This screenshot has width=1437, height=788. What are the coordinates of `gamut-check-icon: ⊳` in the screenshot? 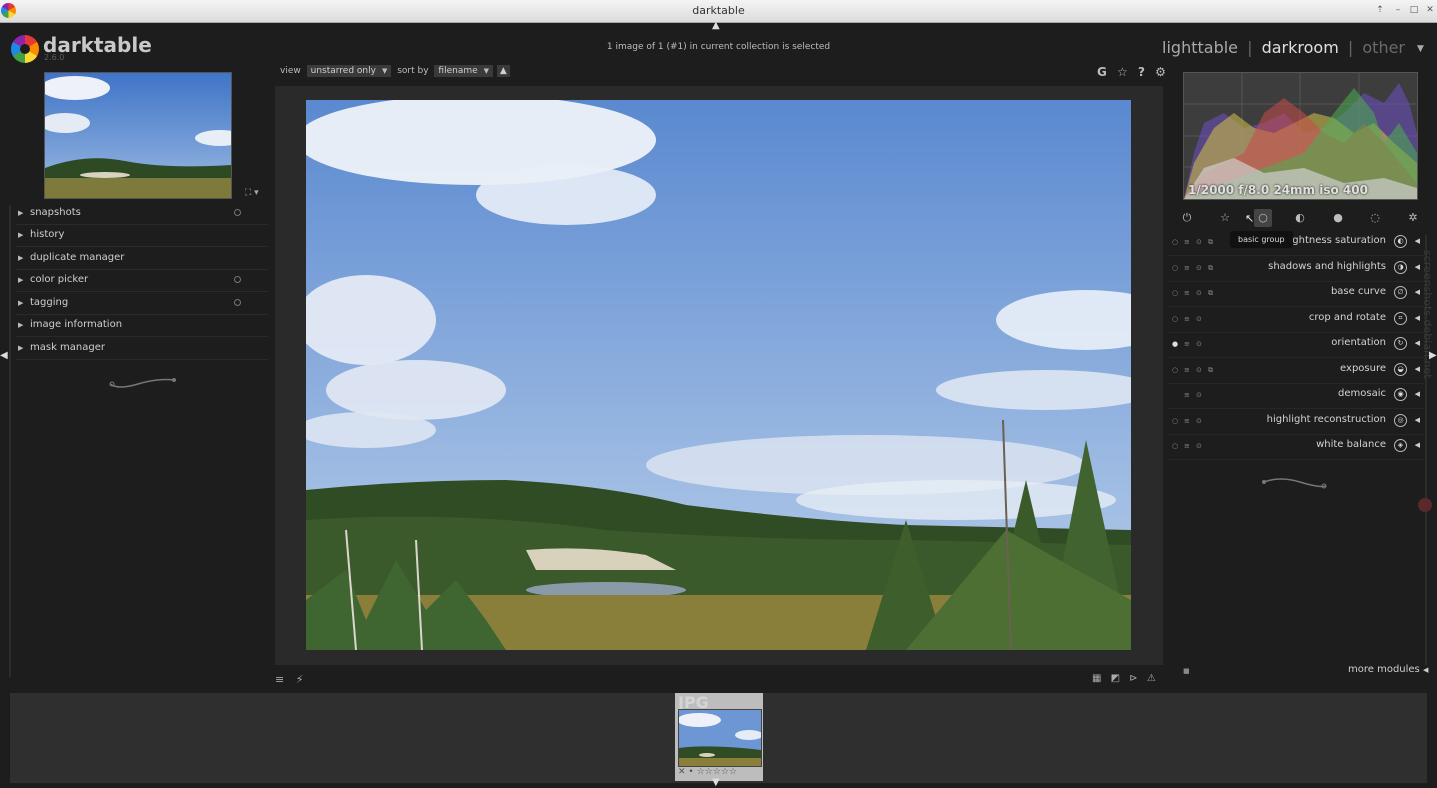 It's located at (1133, 678).